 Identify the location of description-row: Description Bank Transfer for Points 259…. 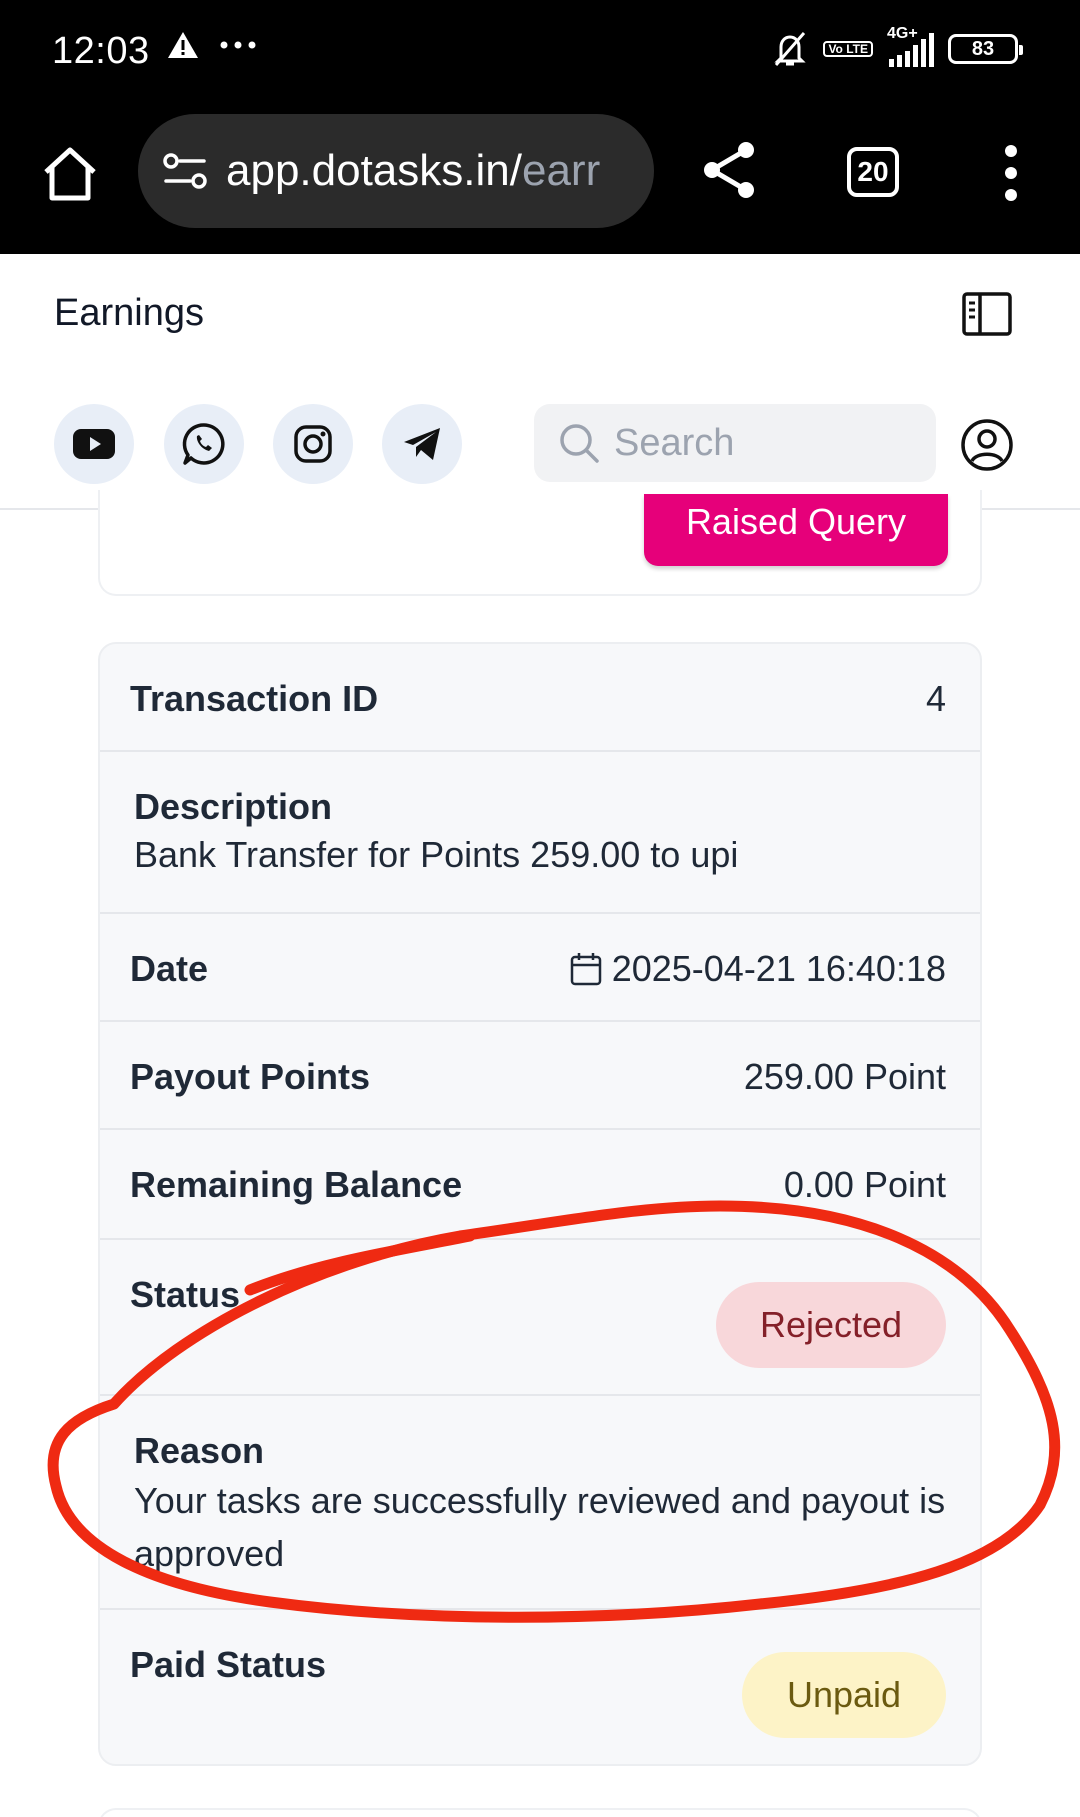
(540, 833).